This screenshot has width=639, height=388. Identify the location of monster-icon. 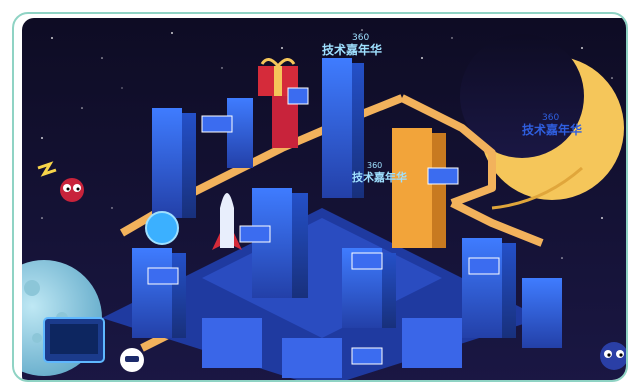
(72, 190).